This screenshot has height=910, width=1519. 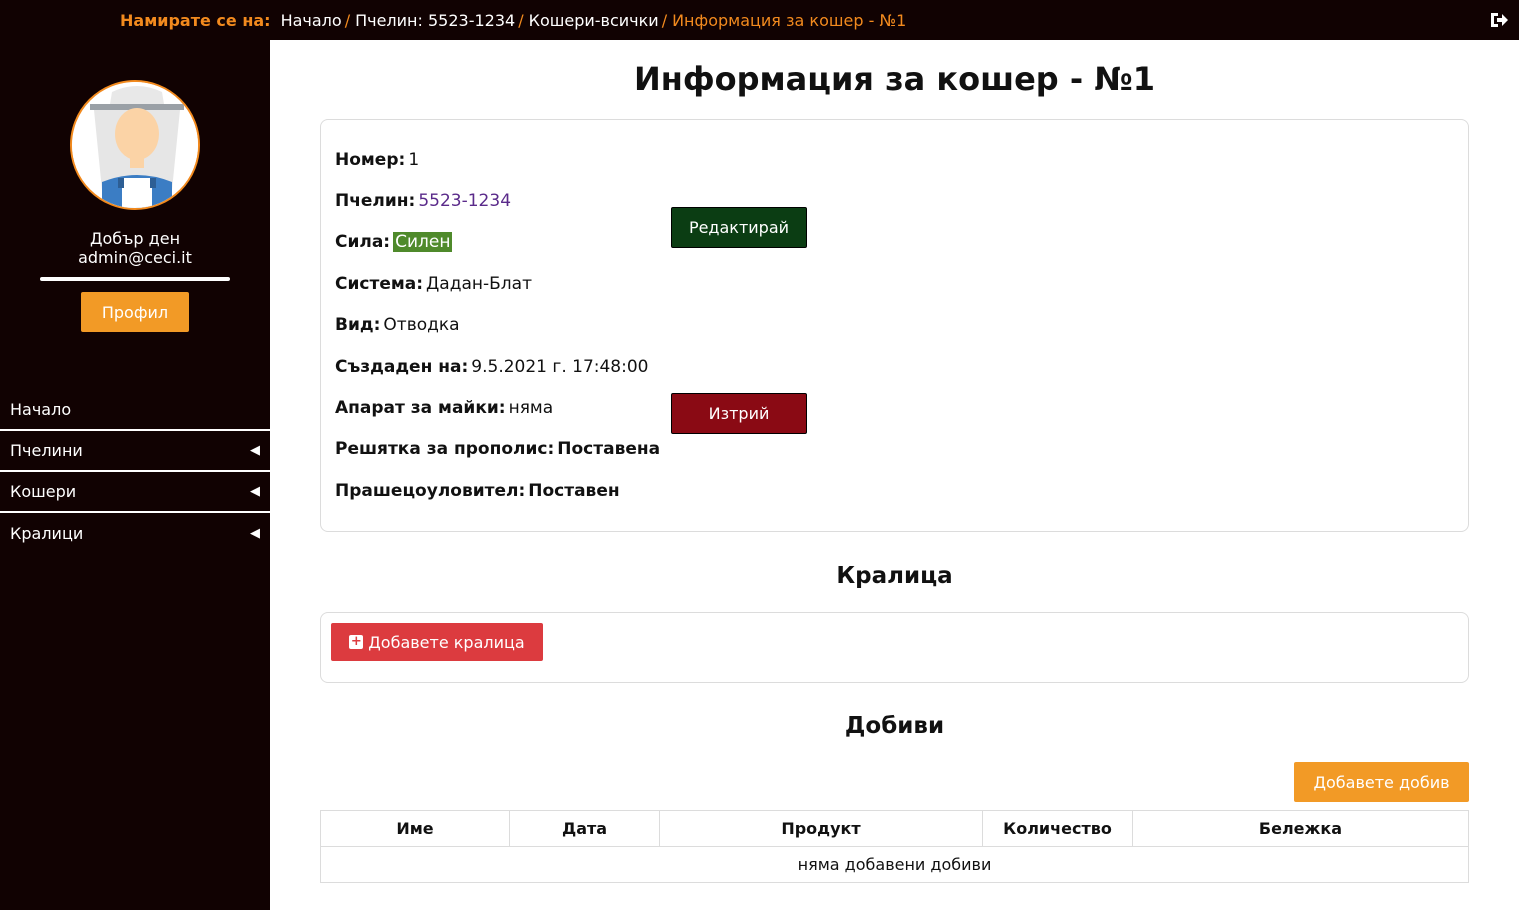 I want to click on column-header-note: Бележка, so click(x=1300, y=828).